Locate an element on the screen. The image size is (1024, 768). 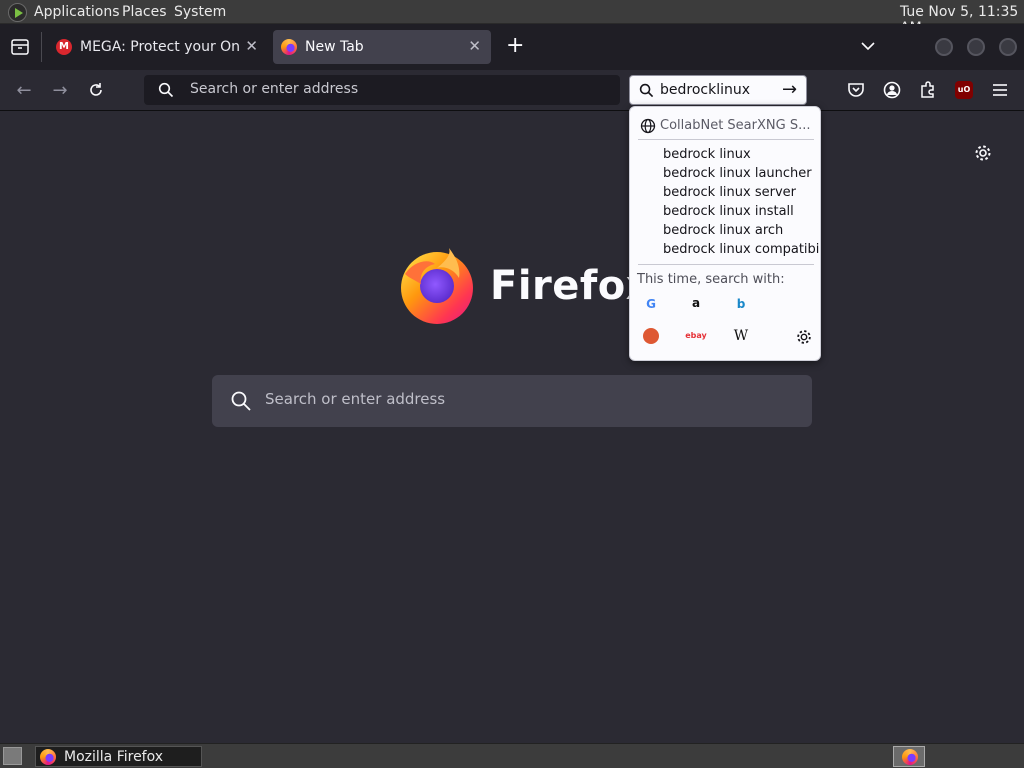
show-desktop-button is located at coordinates (12, 756).